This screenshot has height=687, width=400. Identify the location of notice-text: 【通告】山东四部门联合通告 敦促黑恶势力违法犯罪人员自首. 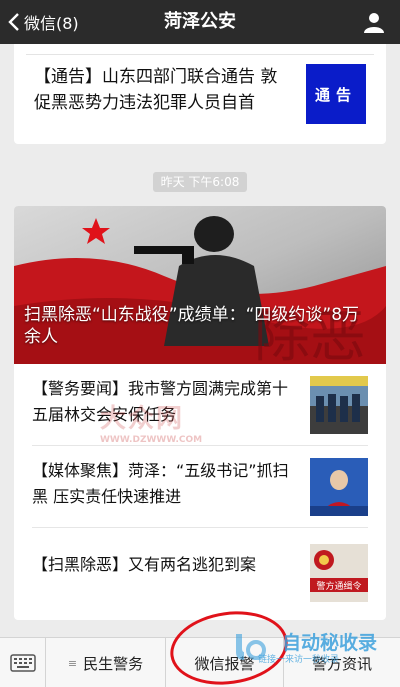
(156, 90).